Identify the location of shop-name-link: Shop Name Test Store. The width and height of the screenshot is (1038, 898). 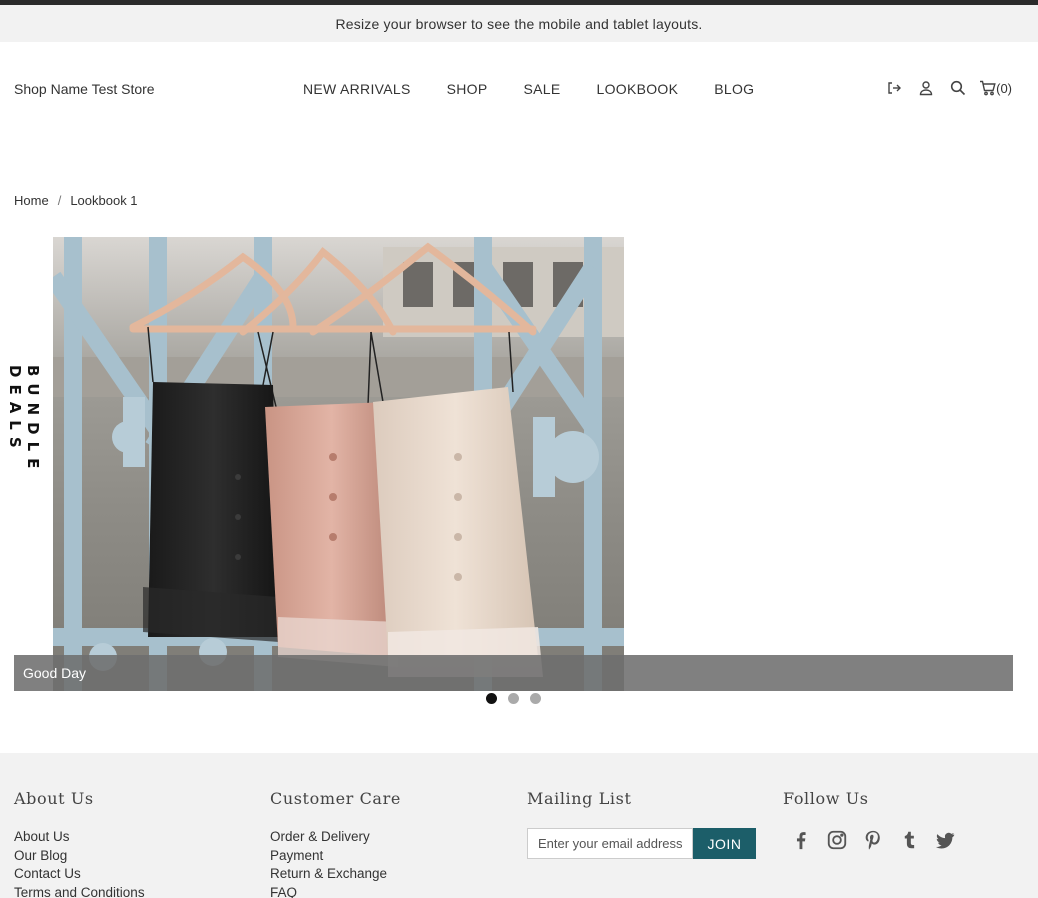
(84, 89).